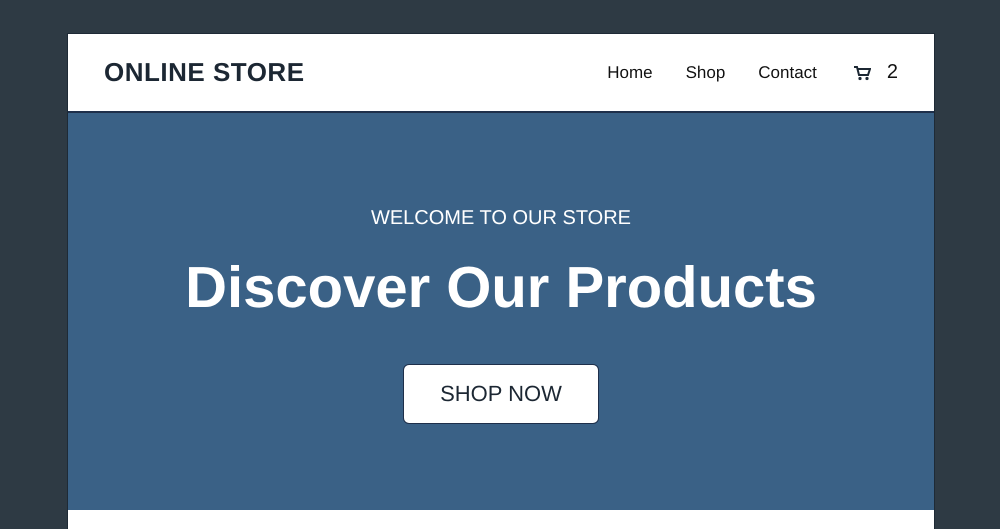 The height and width of the screenshot is (529, 1000). What do you see at coordinates (861, 72) in the screenshot?
I see `cart-icon` at bounding box center [861, 72].